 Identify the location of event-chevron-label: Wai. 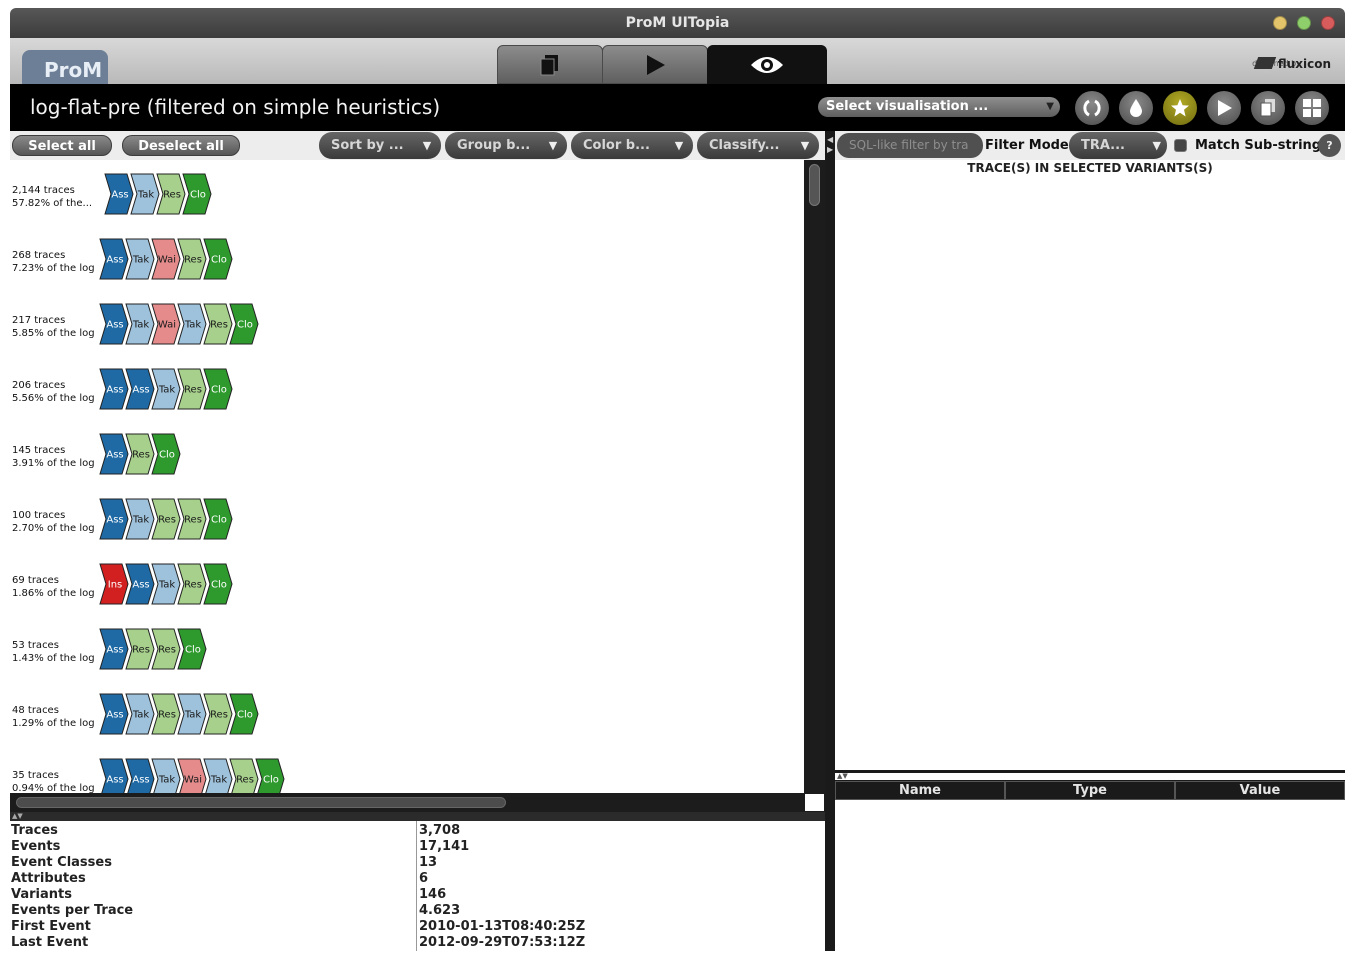
(167, 260).